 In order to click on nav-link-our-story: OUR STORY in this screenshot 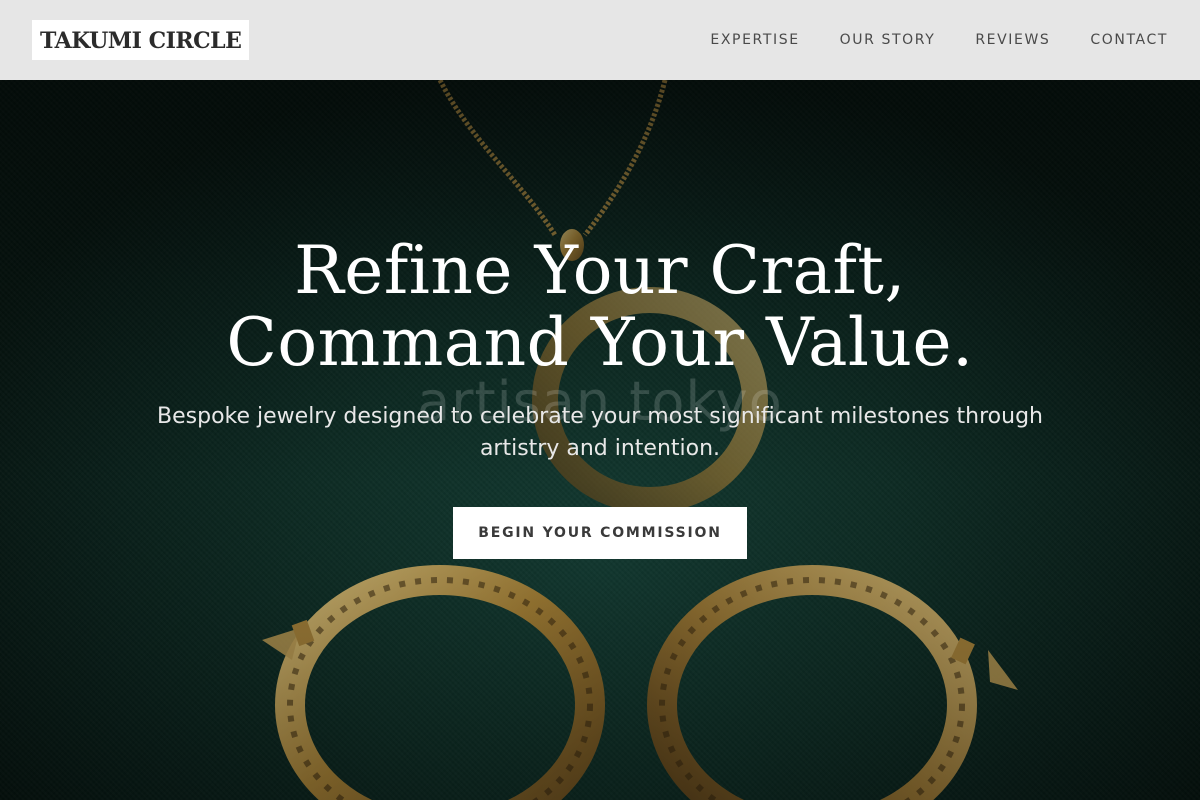, I will do `click(888, 40)`.